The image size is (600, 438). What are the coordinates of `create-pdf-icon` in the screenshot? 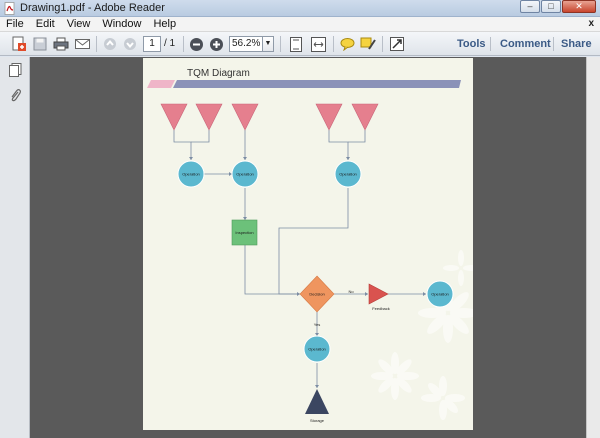 It's located at (19, 43).